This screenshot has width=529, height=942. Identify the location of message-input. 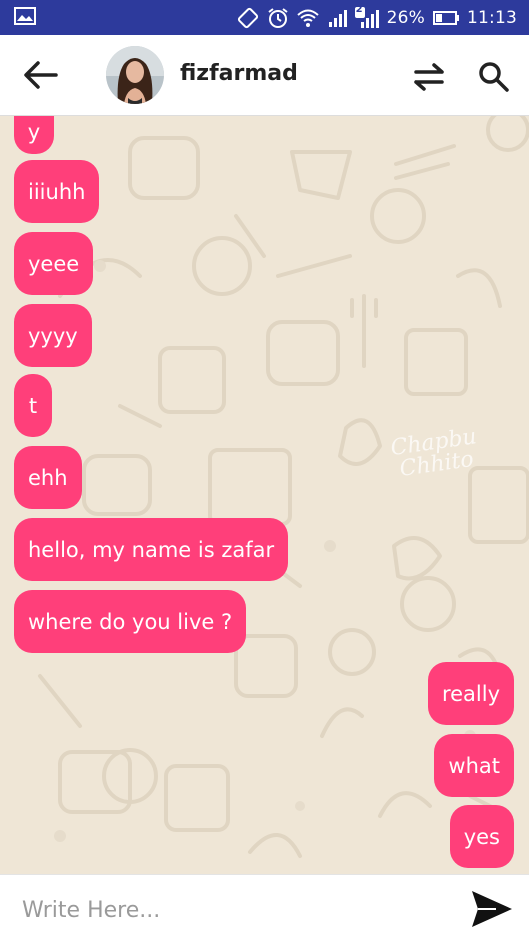
(237, 910).